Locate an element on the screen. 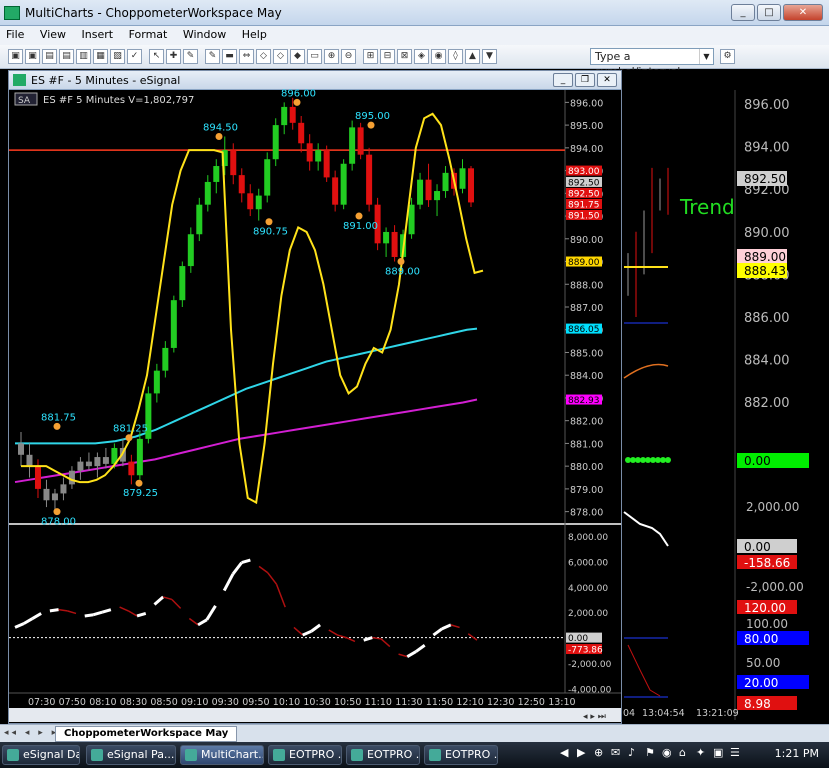 The width and height of the screenshot is (829, 768). tray-icon: ☰ is located at coordinates (735, 752).